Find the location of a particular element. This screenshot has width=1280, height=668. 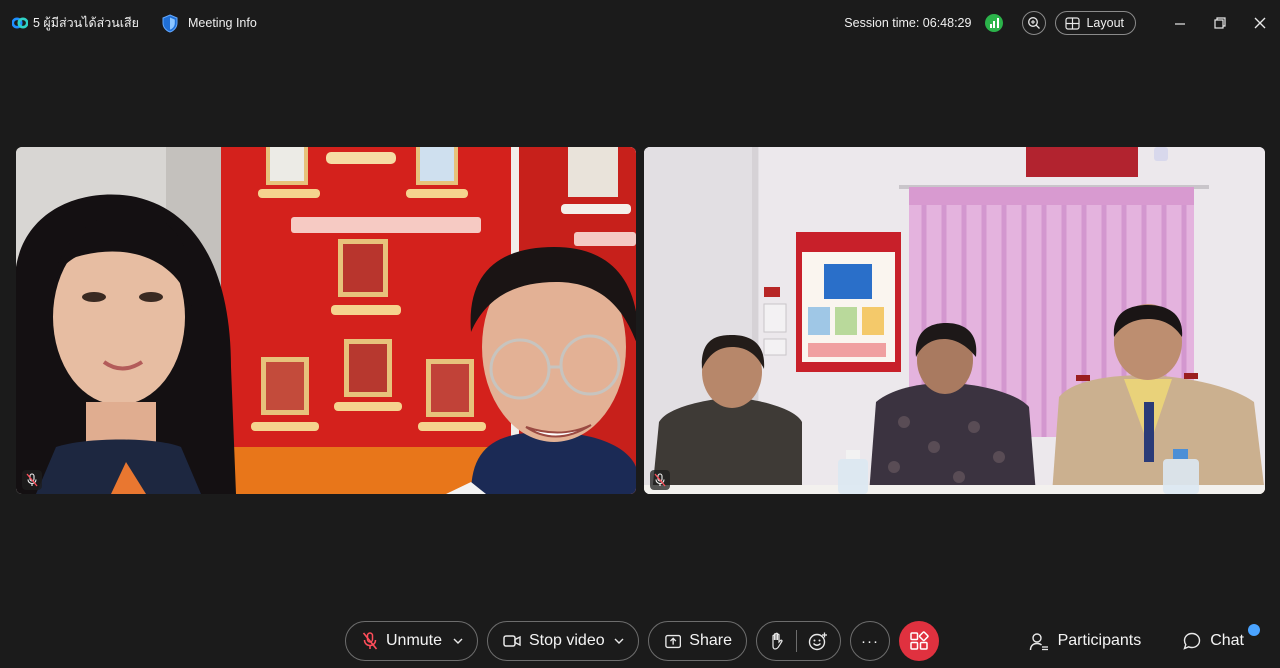

restore-button is located at coordinates (1220, 23).